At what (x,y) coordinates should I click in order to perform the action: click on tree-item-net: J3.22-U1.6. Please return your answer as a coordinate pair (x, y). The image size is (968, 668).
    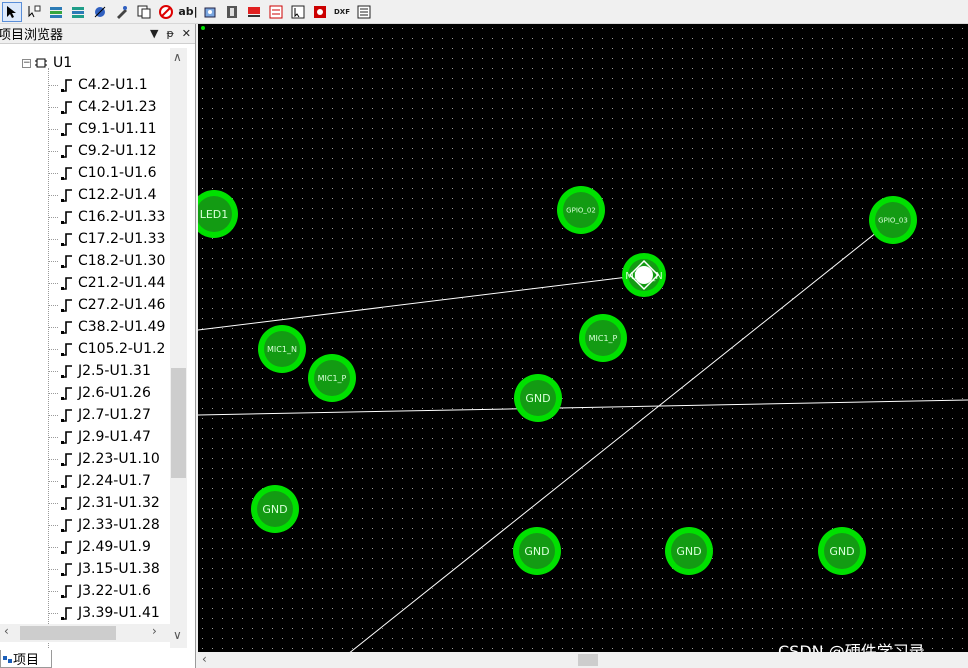
    Looking at the image, I should click on (99, 591).